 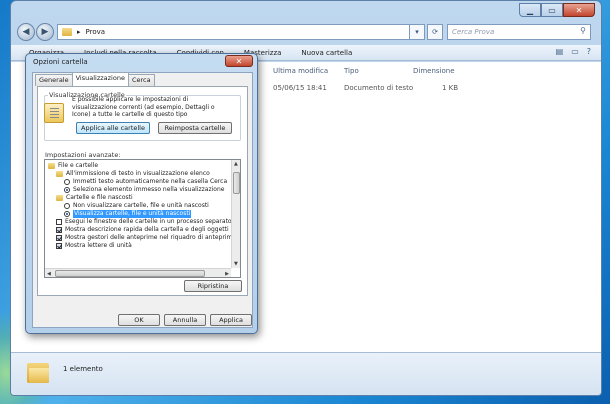 What do you see at coordinates (227, 274) in the screenshot?
I see `scroll-right-icon: ▶` at bounding box center [227, 274].